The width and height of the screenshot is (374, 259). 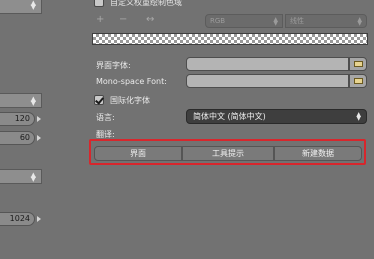 What do you see at coordinates (113, 65) in the screenshot?
I see `interface-font-label: 界面字体:` at bounding box center [113, 65].